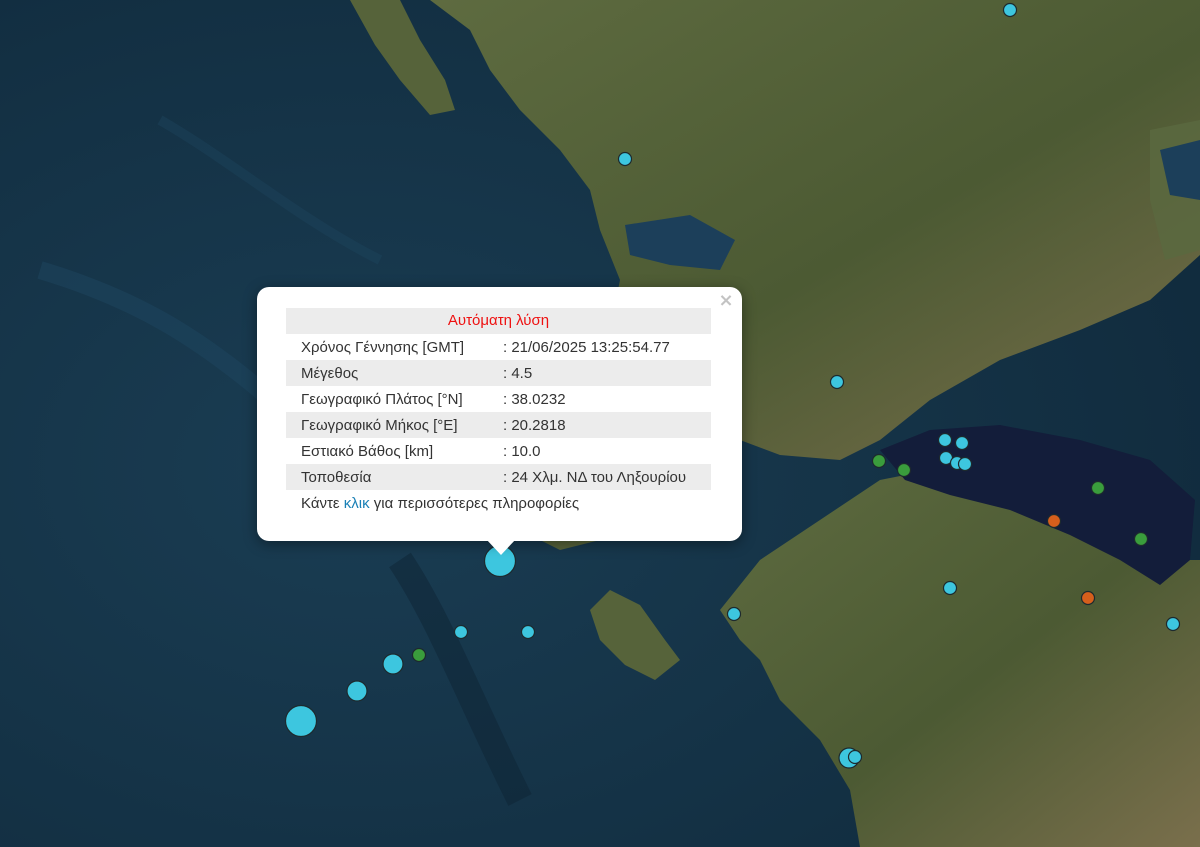  Describe the element at coordinates (394, 373) in the screenshot. I see `magnitude-label: Μέγεθος` at that location.